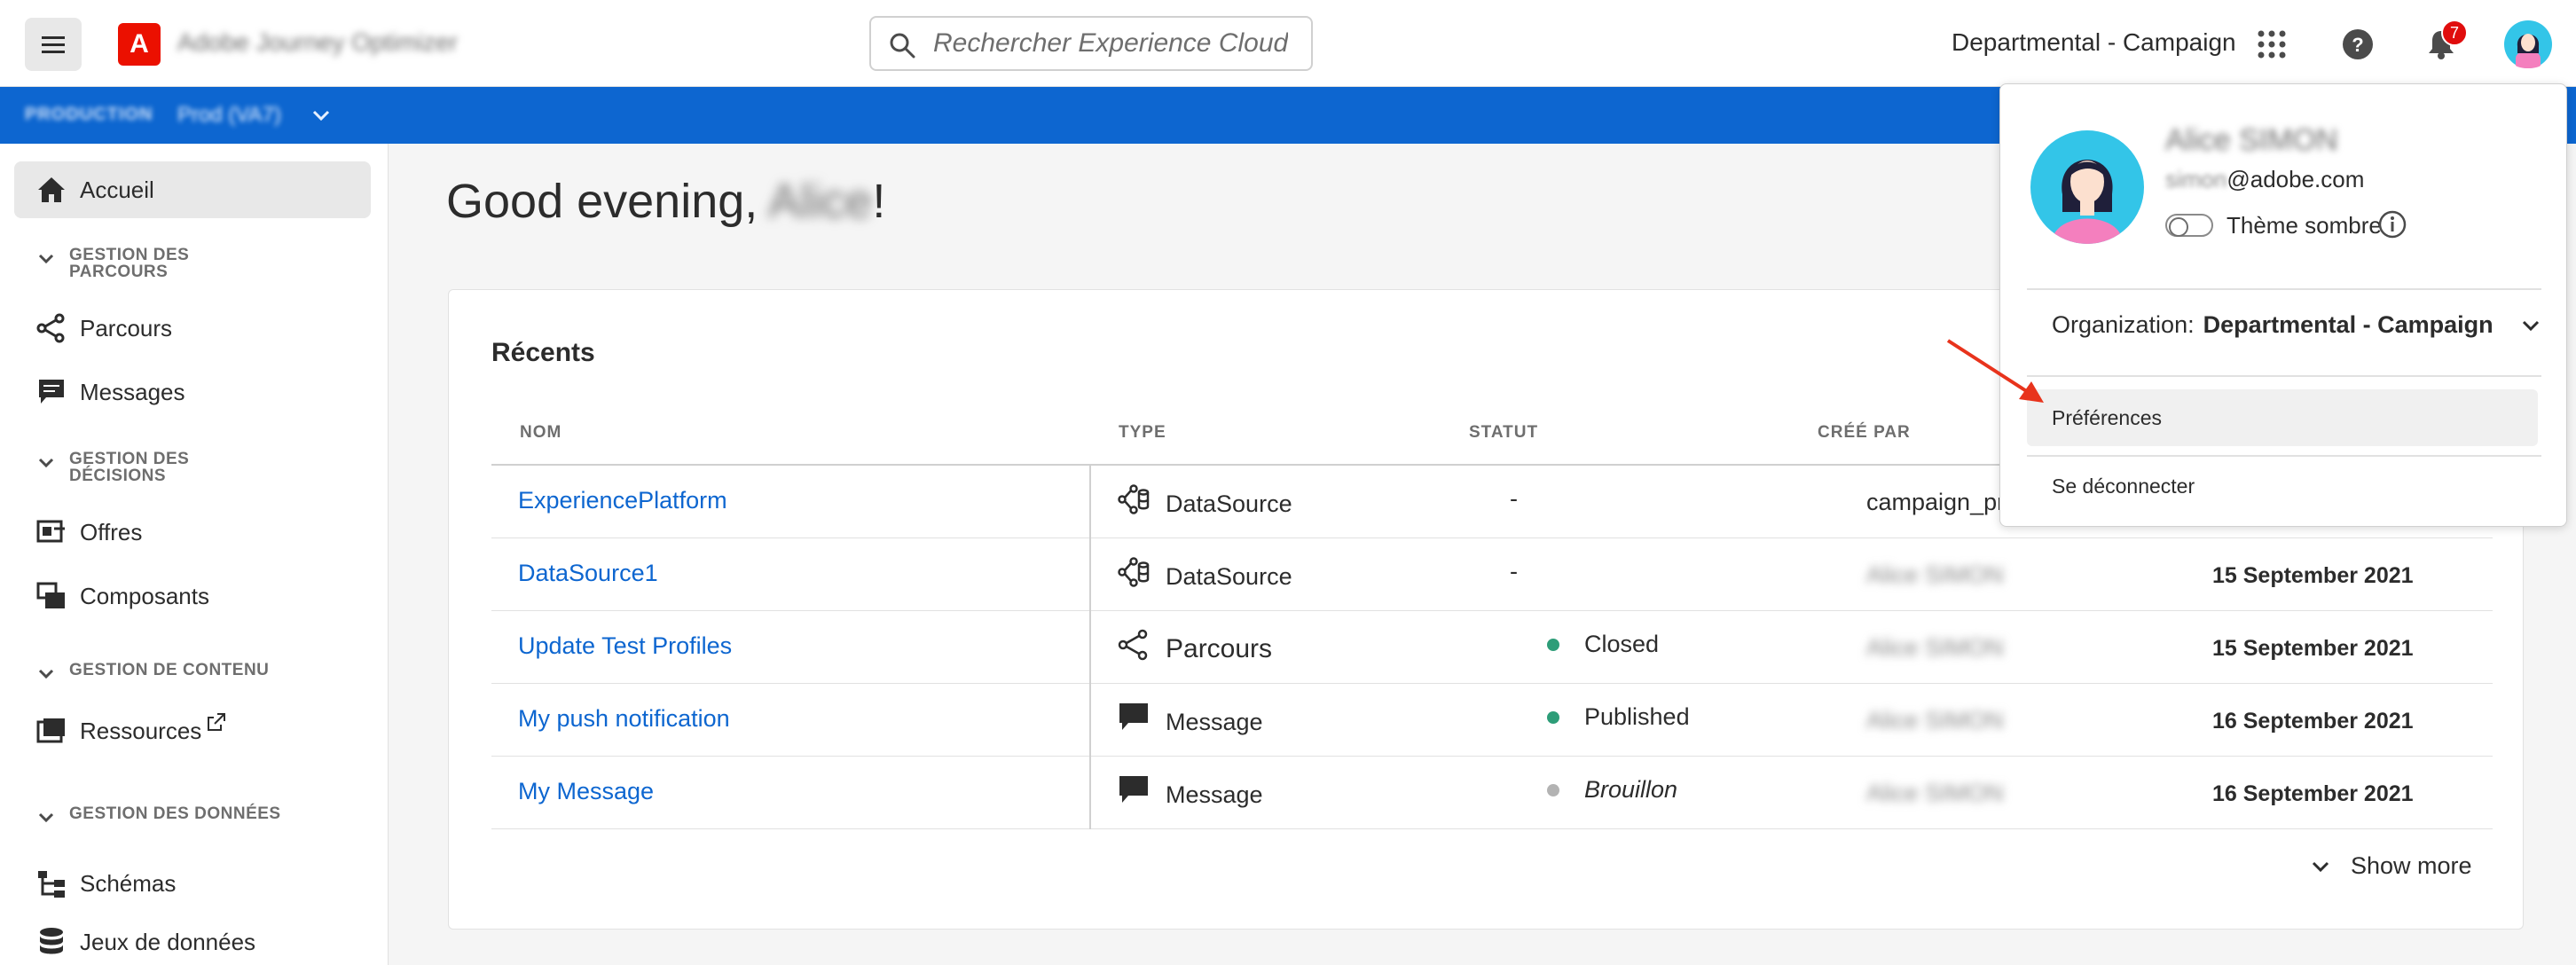 The width and height of the screenshot is (2576, 965). What do you see at coordinates (586, 791) in the screenshot?
I see `row-name-link: My Message` at bounding box center [586, 791].